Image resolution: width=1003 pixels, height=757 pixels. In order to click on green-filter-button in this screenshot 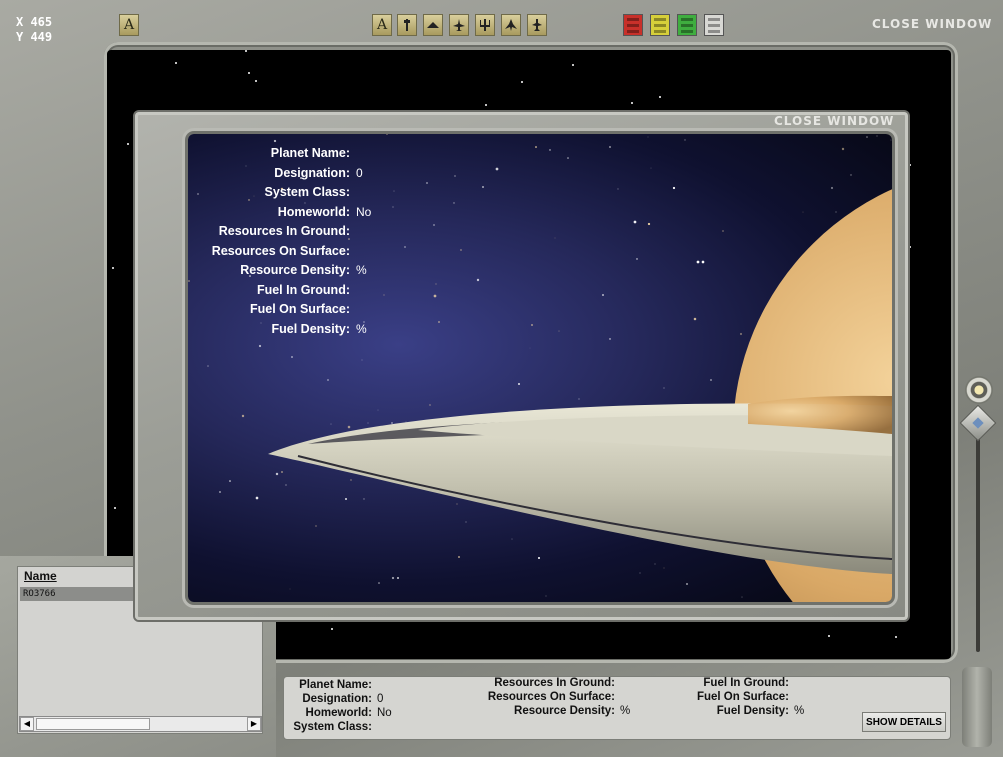, I will do `click(687, 25)`.